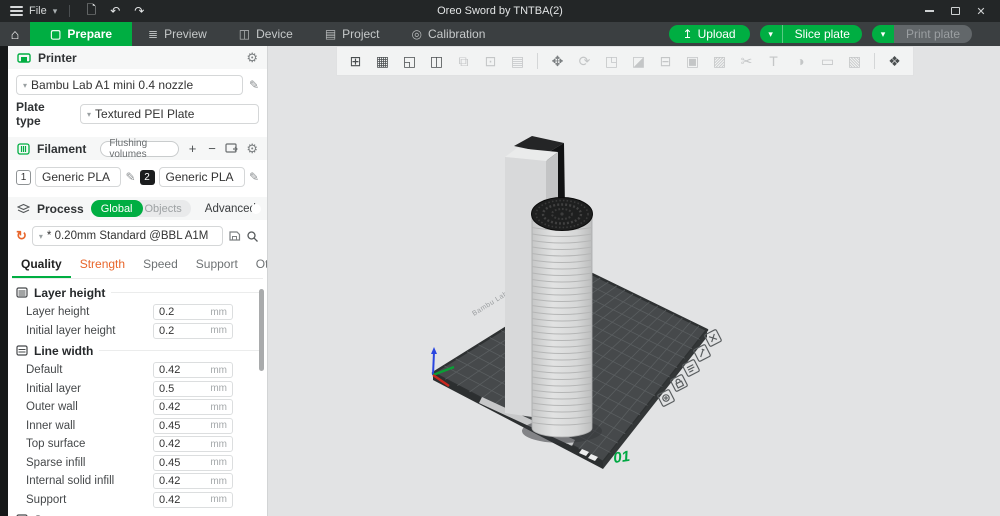 The image size is (1000, 516). I want to click on filament-2-chip: 2, so click(147, 177).